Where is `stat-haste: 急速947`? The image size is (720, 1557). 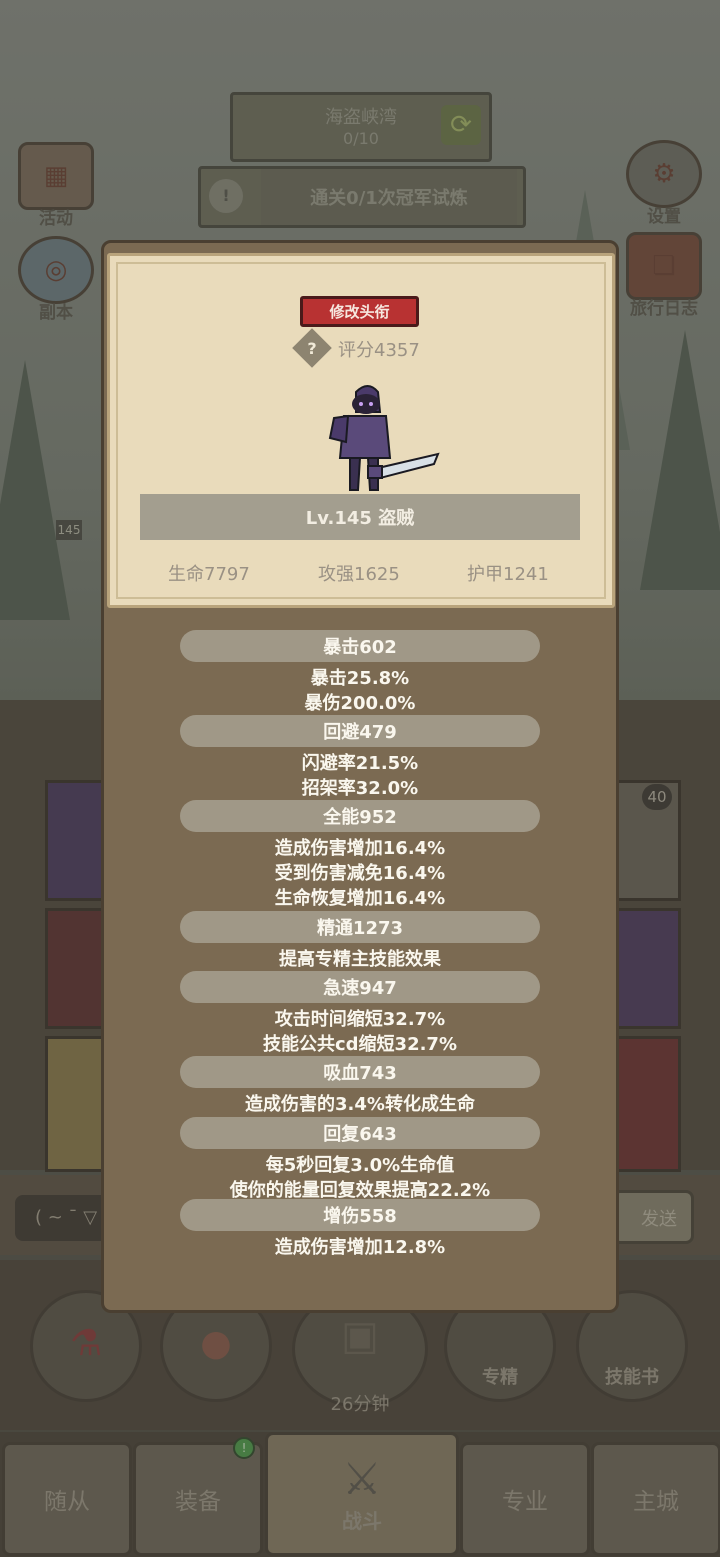
stat-haste: 急速947 is located at coordinates (360, 987).